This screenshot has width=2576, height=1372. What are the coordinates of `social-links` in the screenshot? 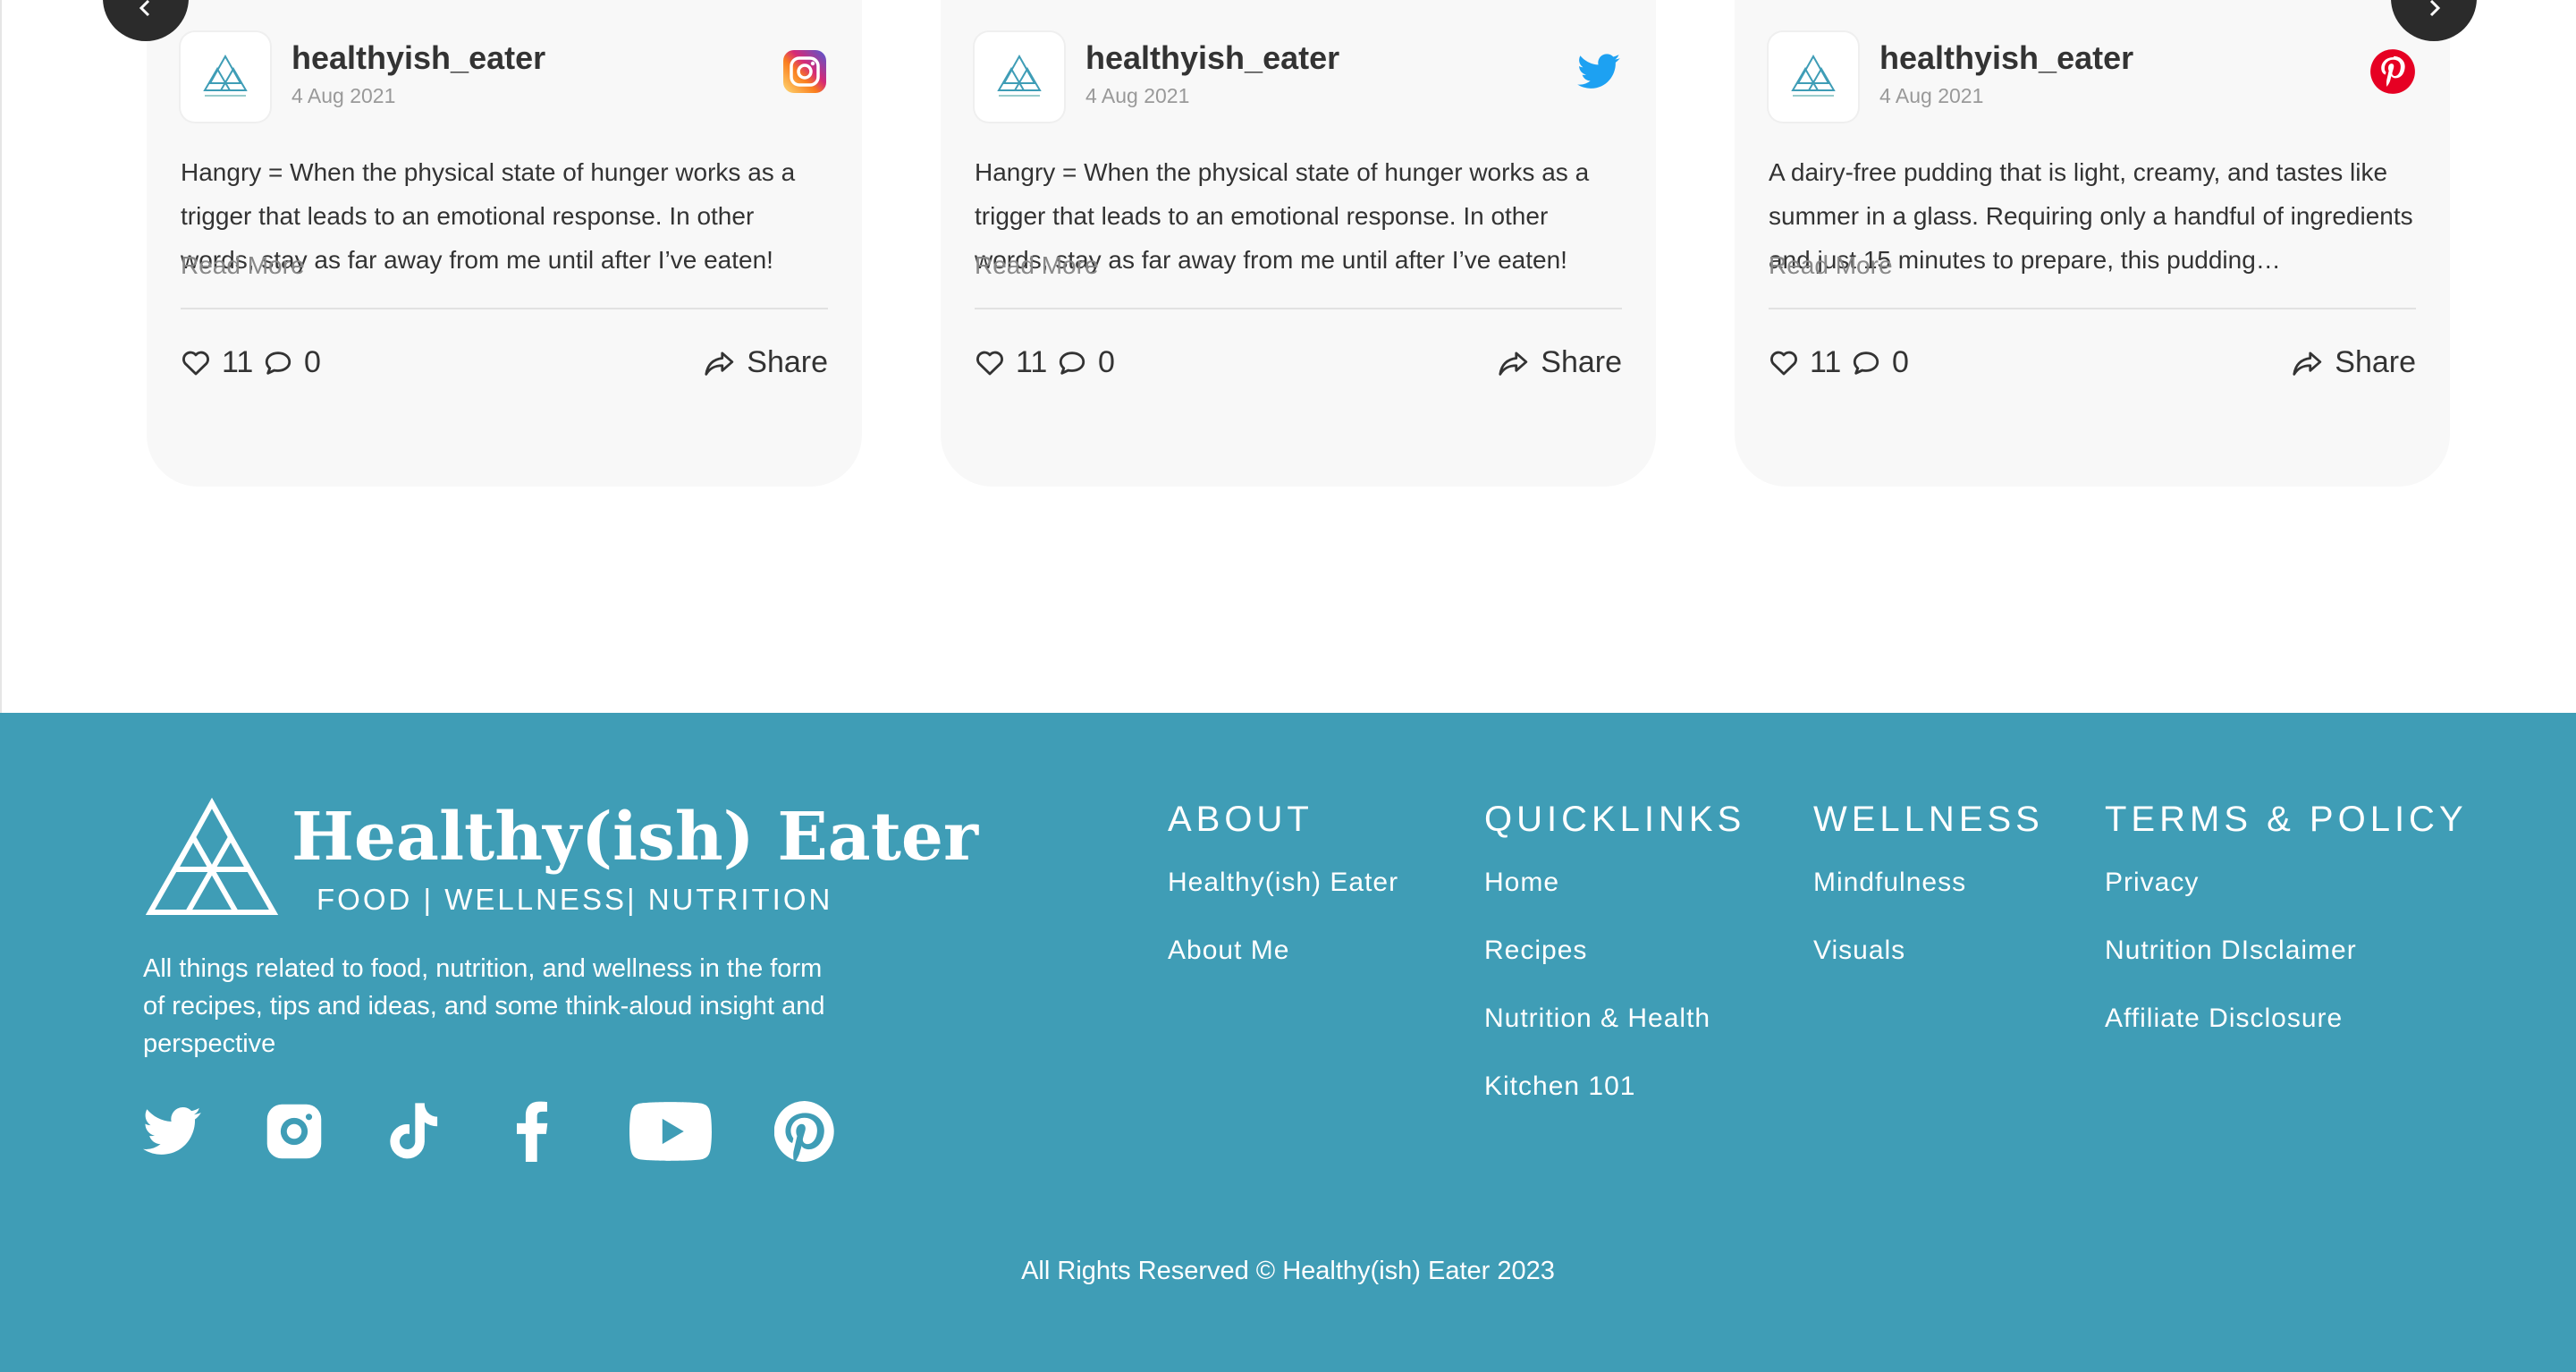 It's located at (491, 1131).